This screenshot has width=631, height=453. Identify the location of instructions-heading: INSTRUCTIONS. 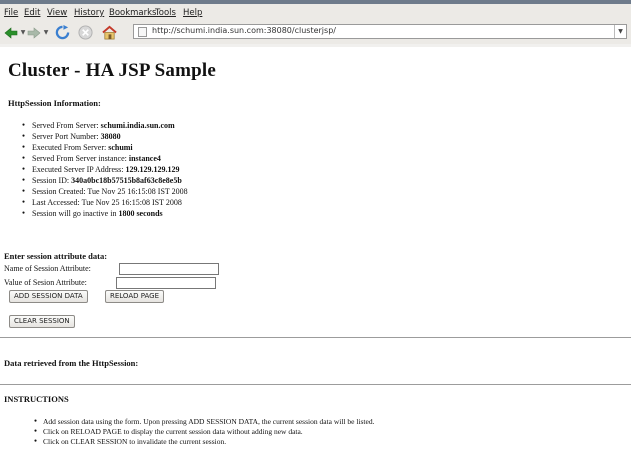
(36, 399).